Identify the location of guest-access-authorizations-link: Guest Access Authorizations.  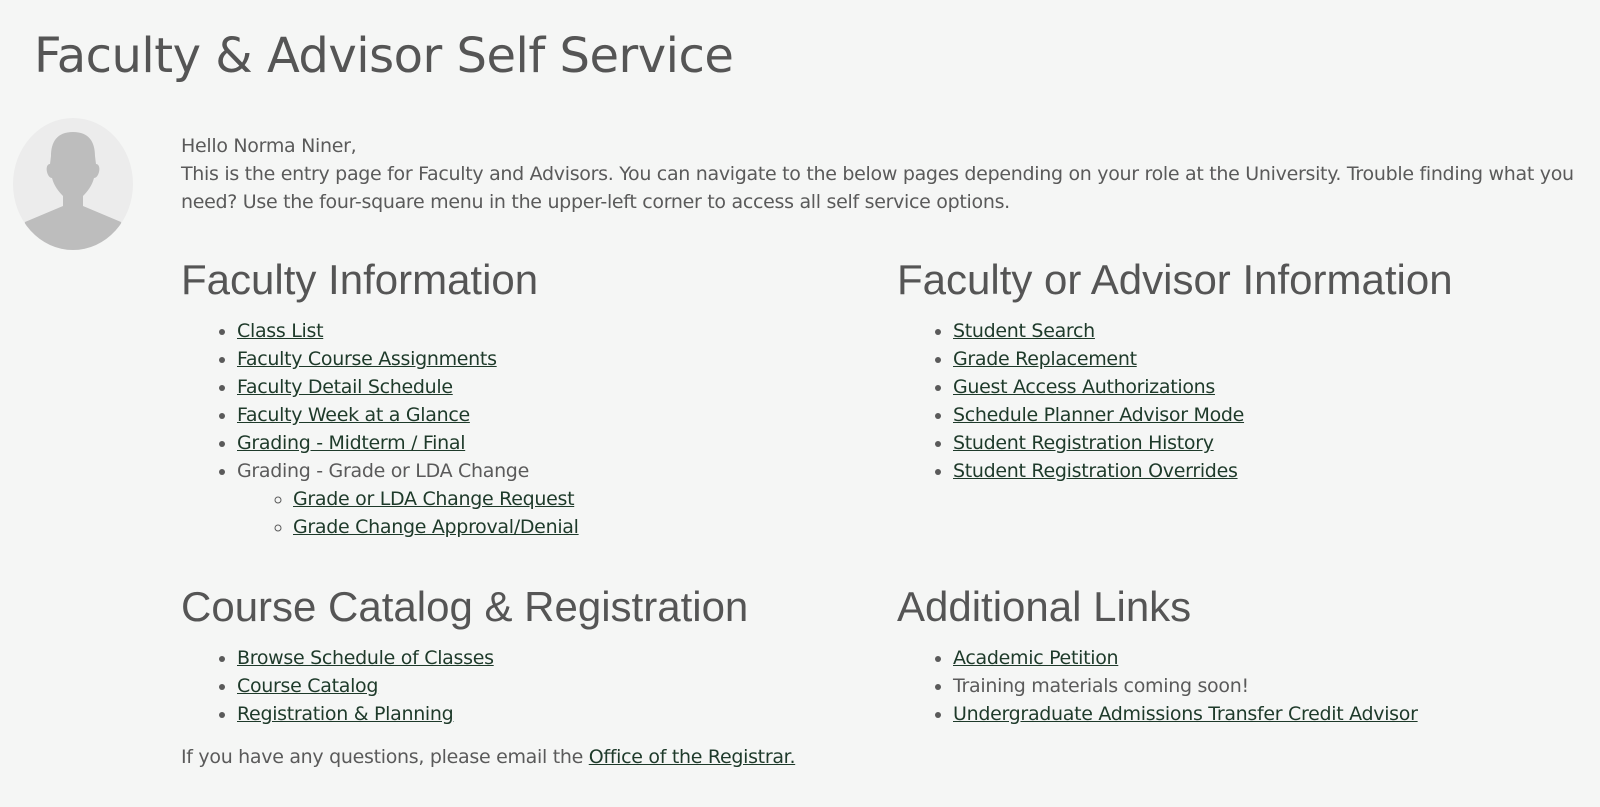
(1084, 387).